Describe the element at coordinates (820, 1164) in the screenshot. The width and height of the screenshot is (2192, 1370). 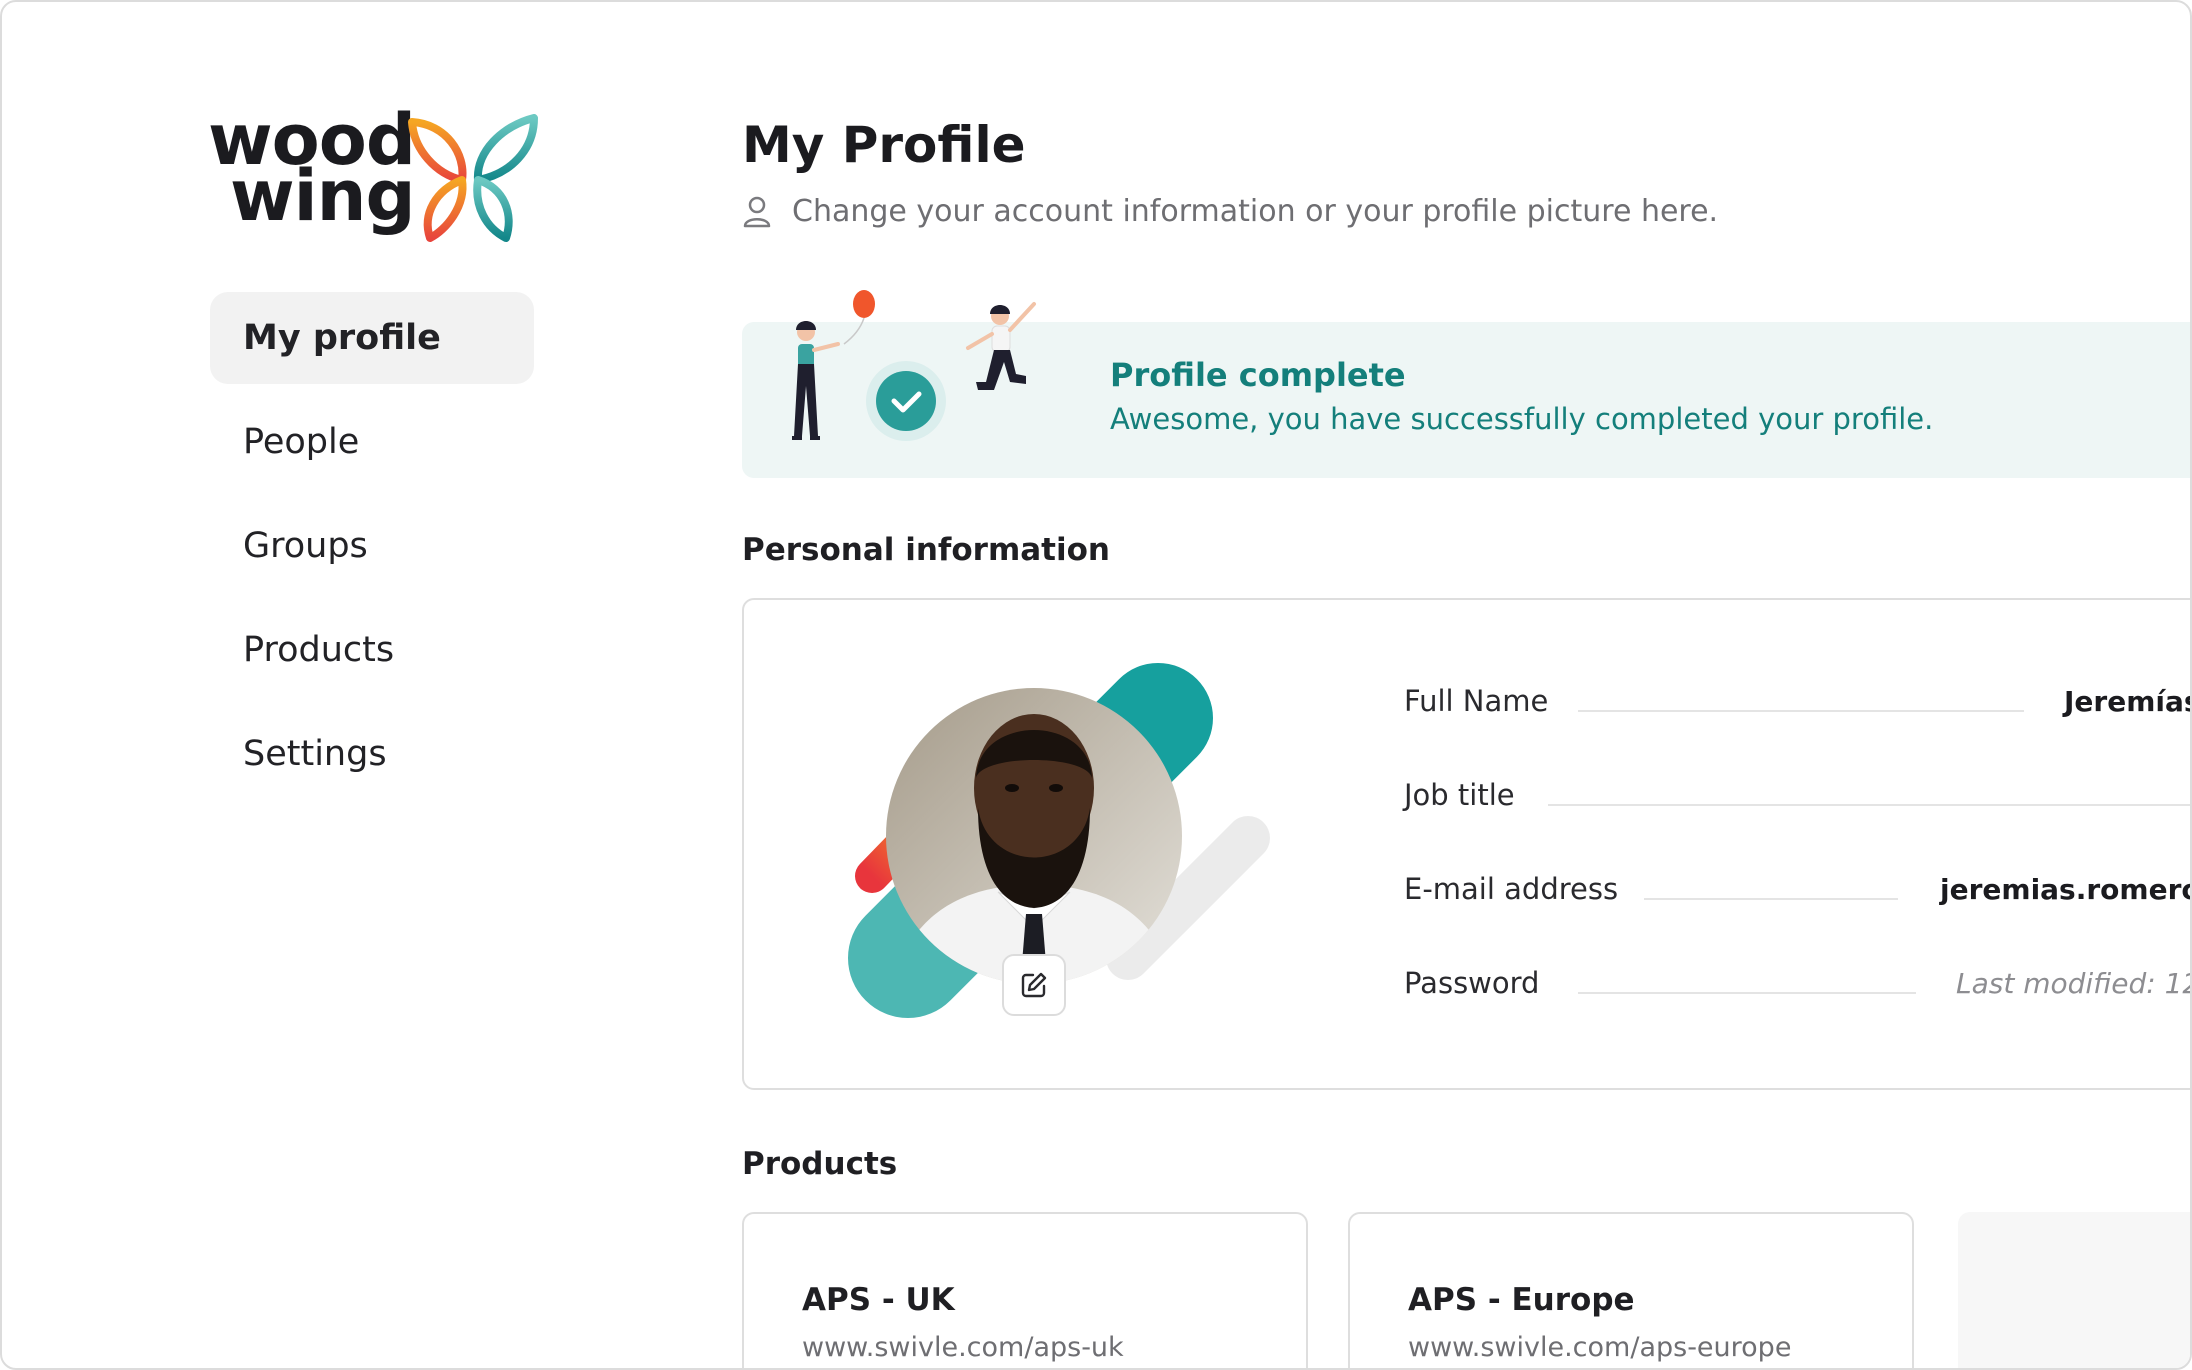
I see `products-heading: Products` at that location.